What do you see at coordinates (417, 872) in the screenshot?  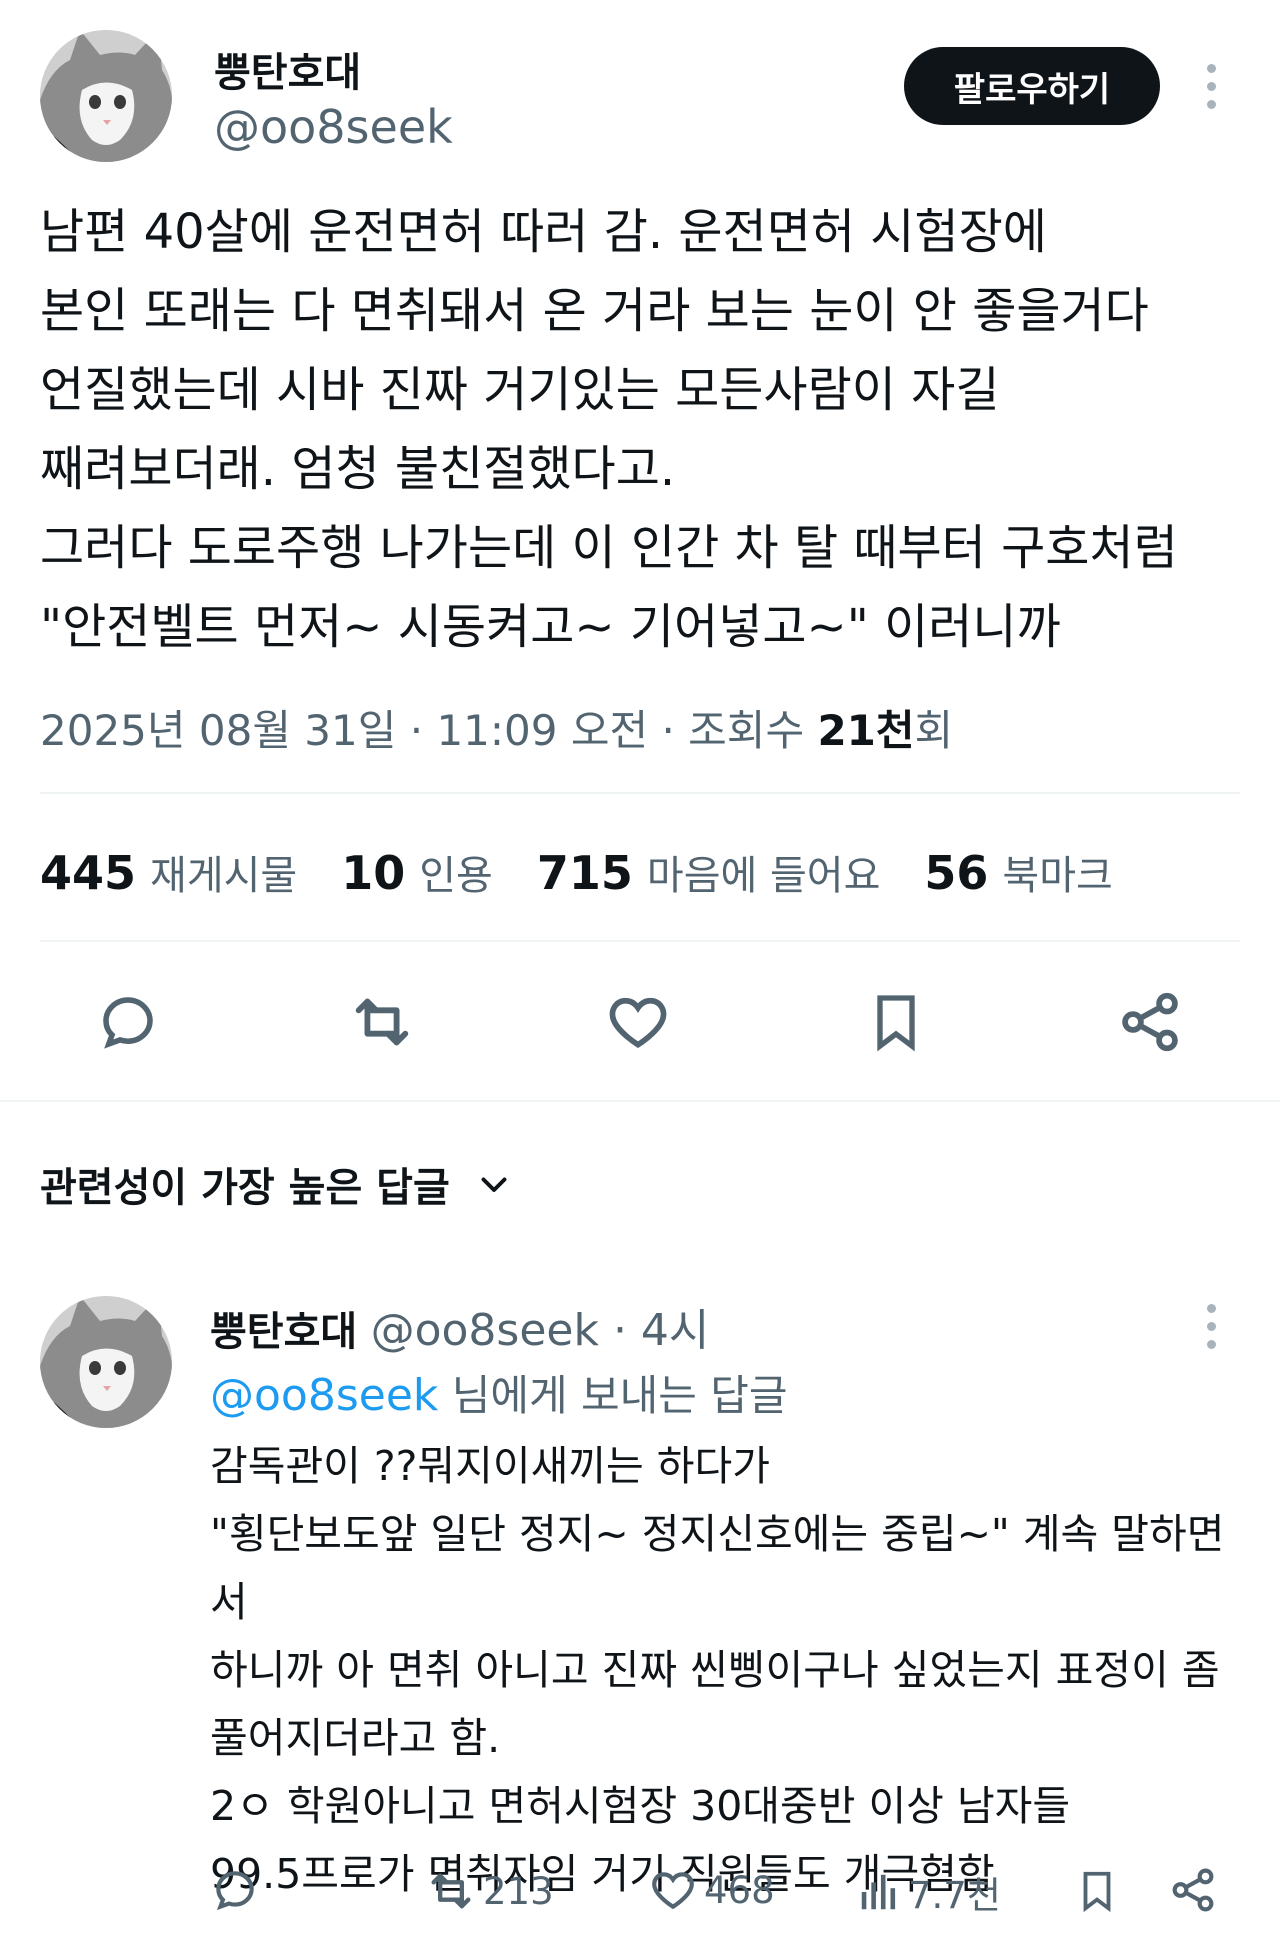 I see `quotes-stat: 10 인용` at bounding box center [417, 872].